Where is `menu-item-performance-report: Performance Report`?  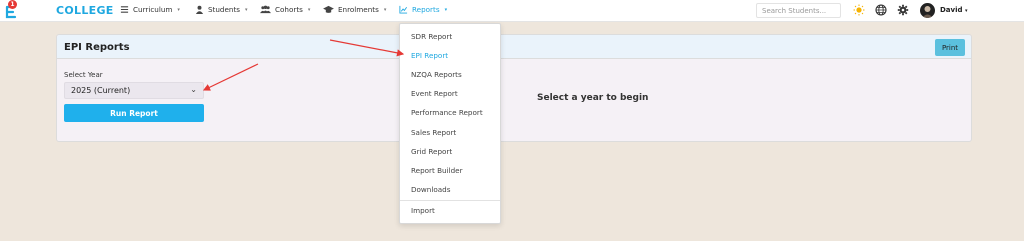 menu-item-performance-report: Performance Report is located at coordinates (447, 112).